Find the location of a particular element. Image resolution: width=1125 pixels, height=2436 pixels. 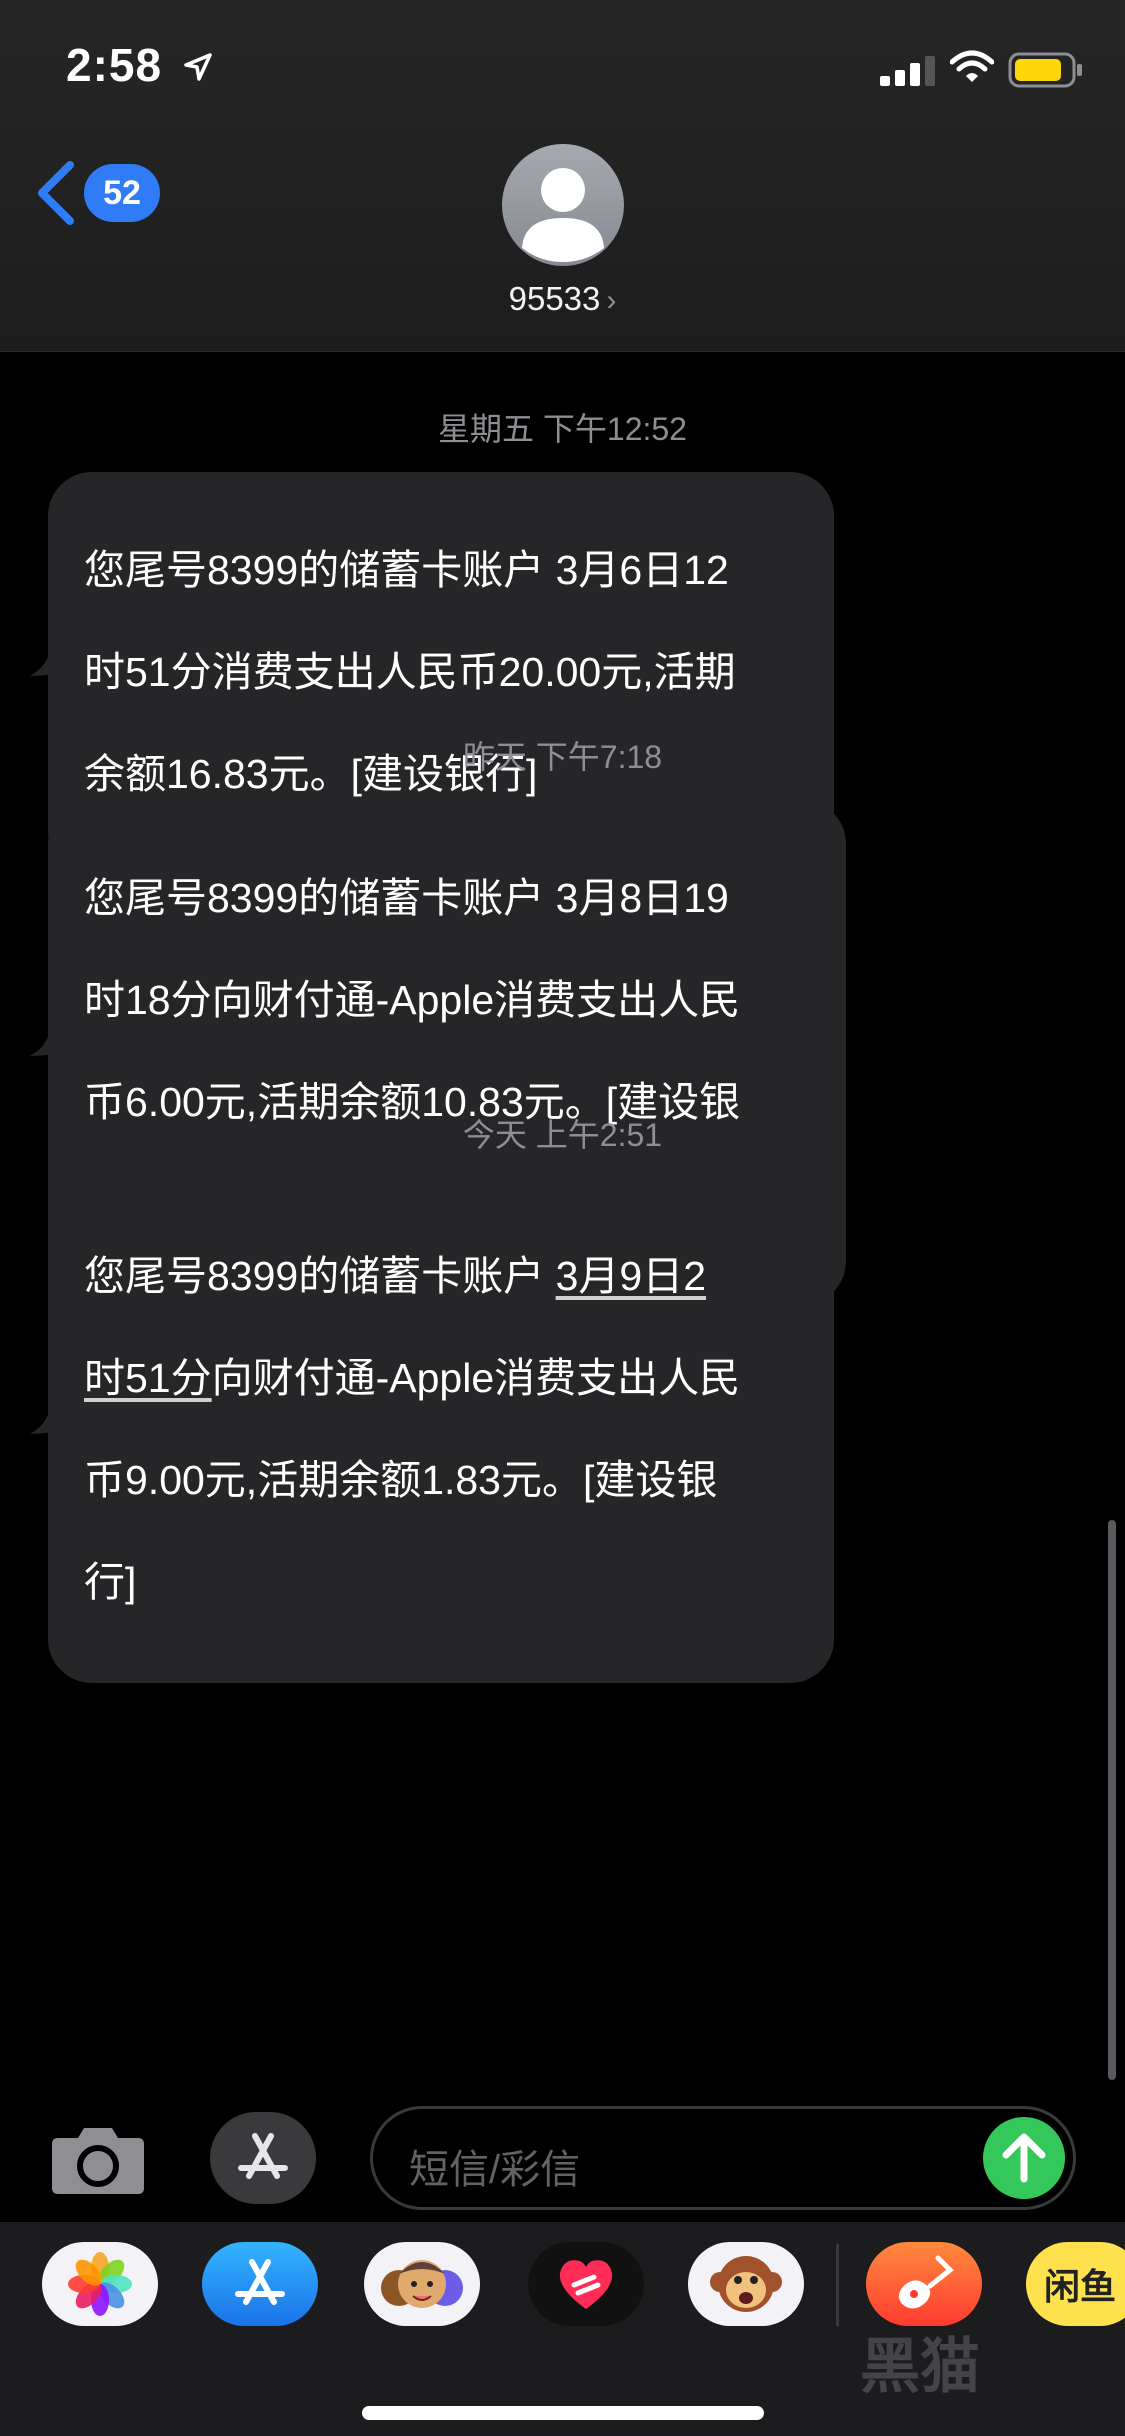

contact-name-button: 95533 › is located at coordinates (562, 299).